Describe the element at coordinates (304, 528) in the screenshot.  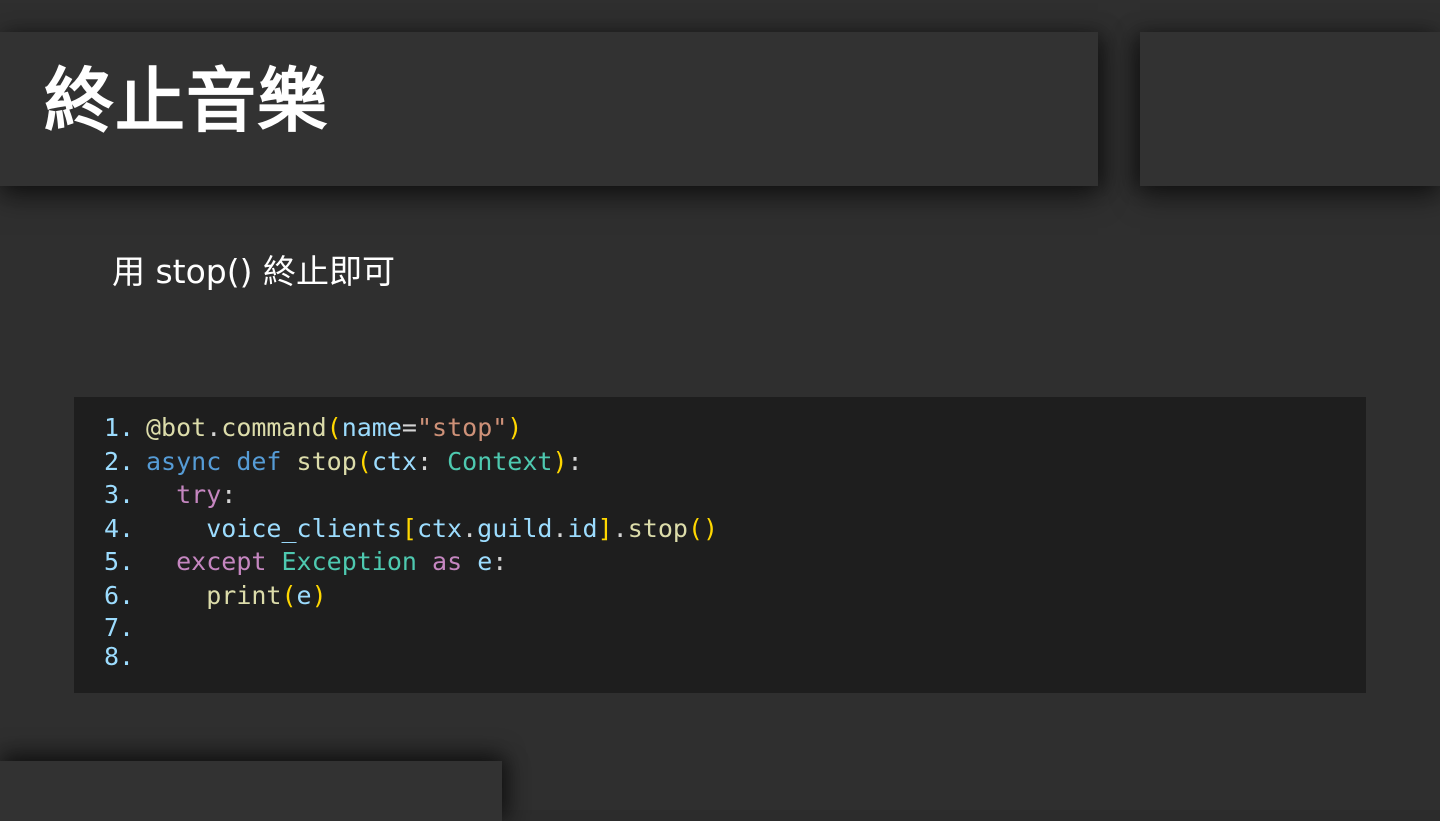
I see `code-token: voice_clients` at that location.